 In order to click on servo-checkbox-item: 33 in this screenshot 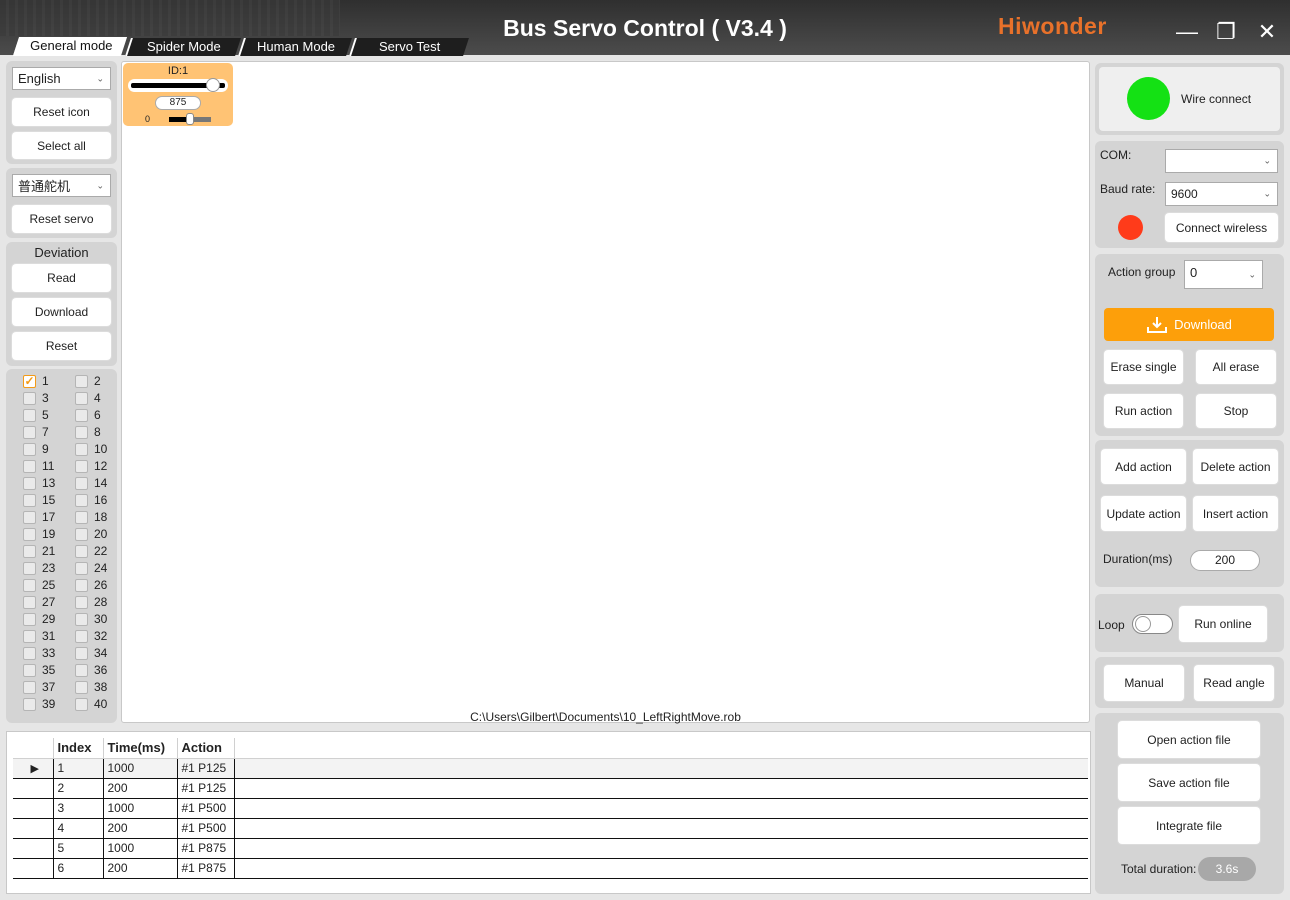, I will do `click(39, 653)`.